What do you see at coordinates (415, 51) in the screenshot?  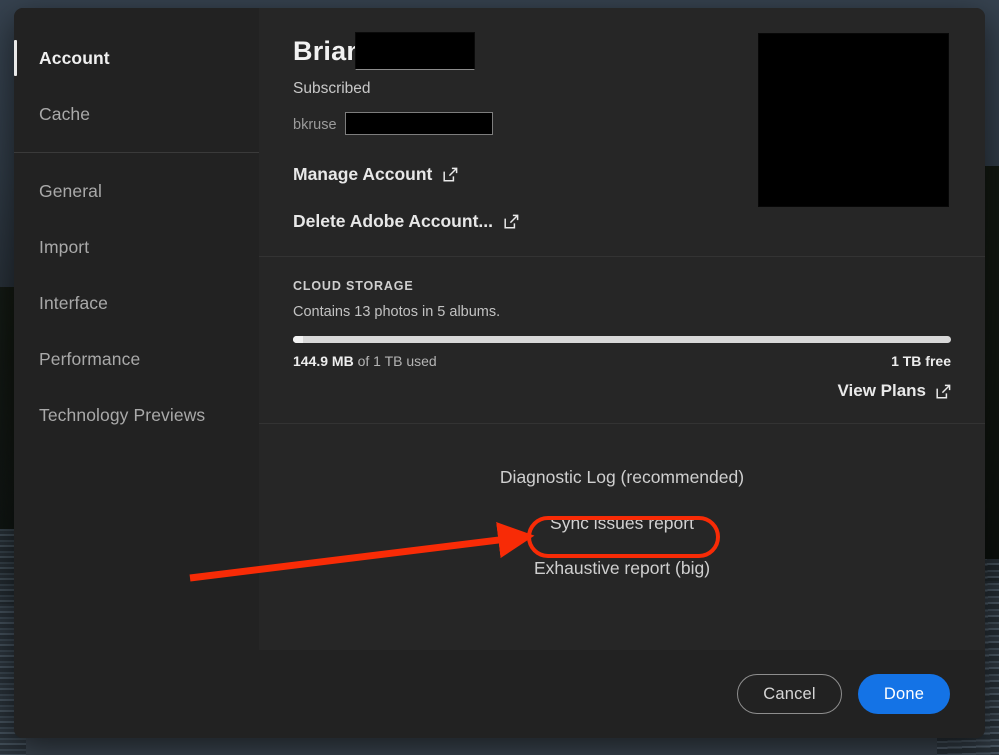 I see `redaction-box-name` at bounding box center [415, 51].